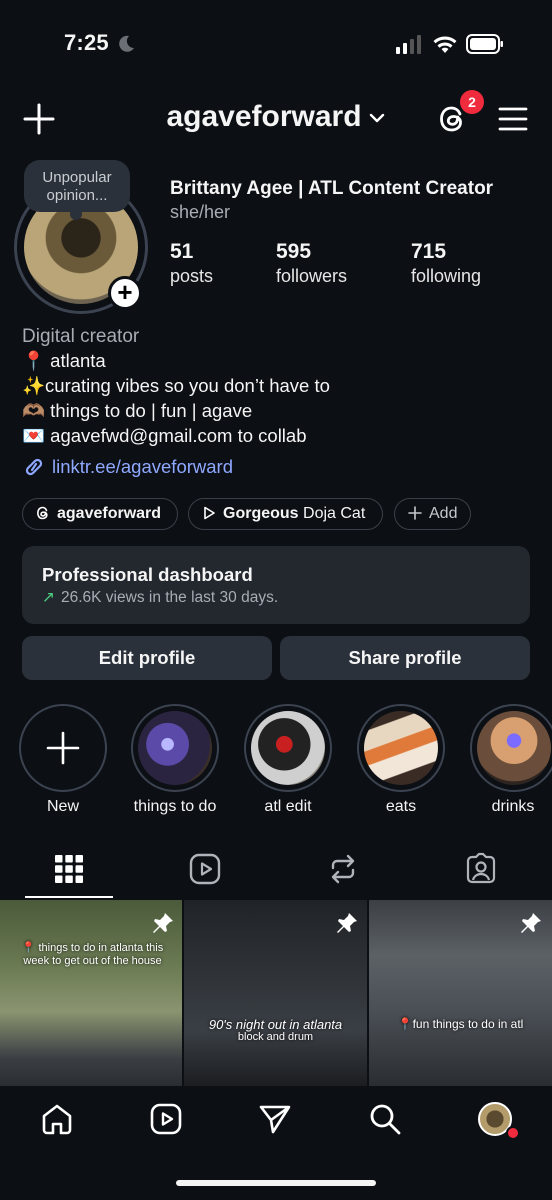  What do you see at coordinates (334, 513) in the screenshot?
I see `music-artist: Doja Cat` at bounding box center [334, 513].